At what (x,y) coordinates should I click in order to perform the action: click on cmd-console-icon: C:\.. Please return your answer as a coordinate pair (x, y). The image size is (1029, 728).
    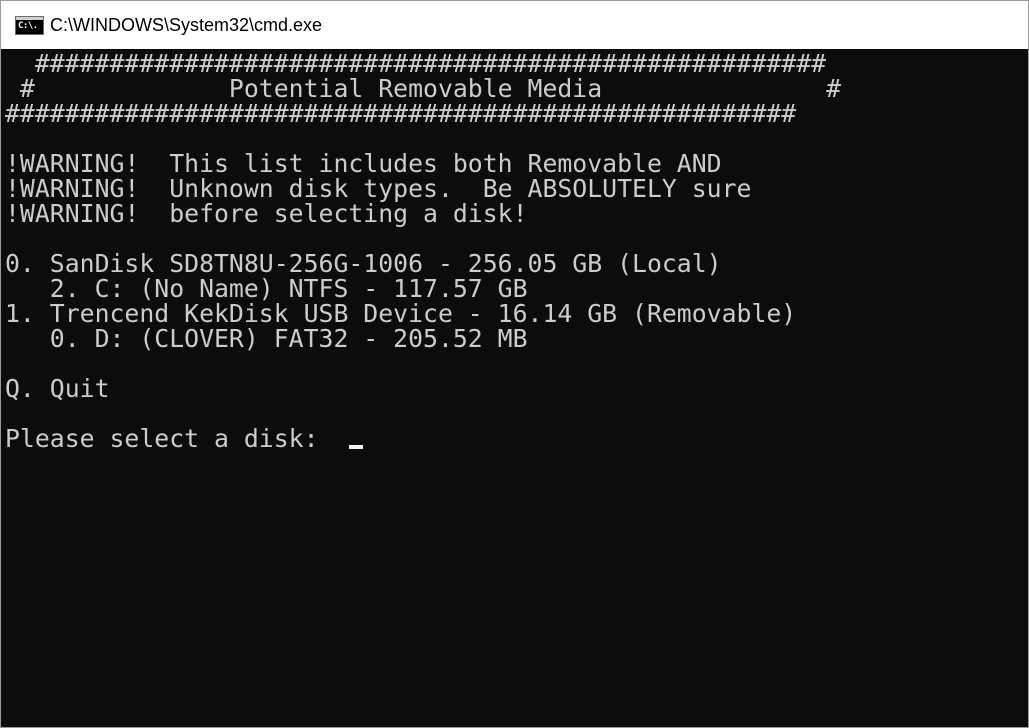
    Looking at the image, I should click on (29, 25).